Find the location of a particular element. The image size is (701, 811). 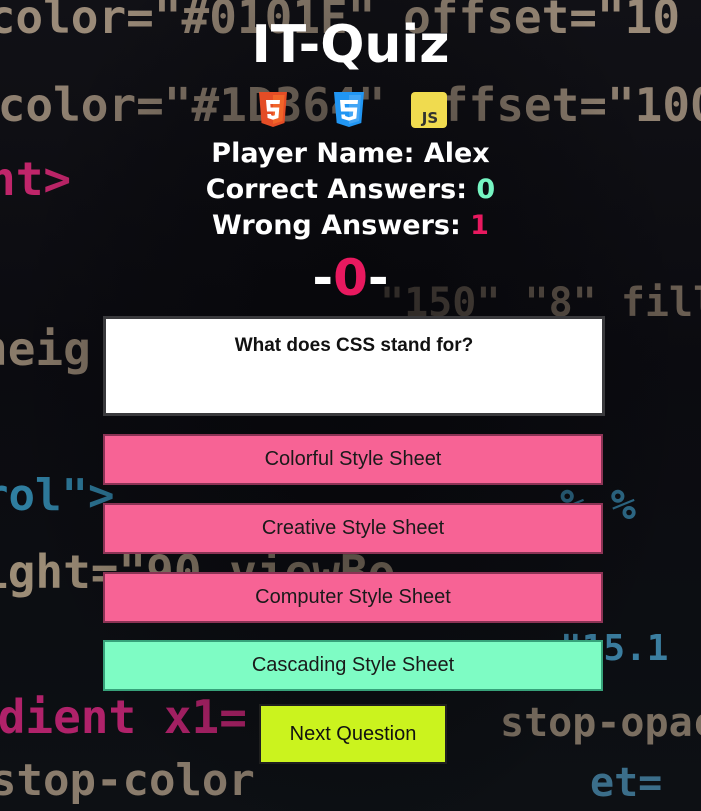

answer-option-2: Creative Style Sheet is located at coordinates (353, 528).